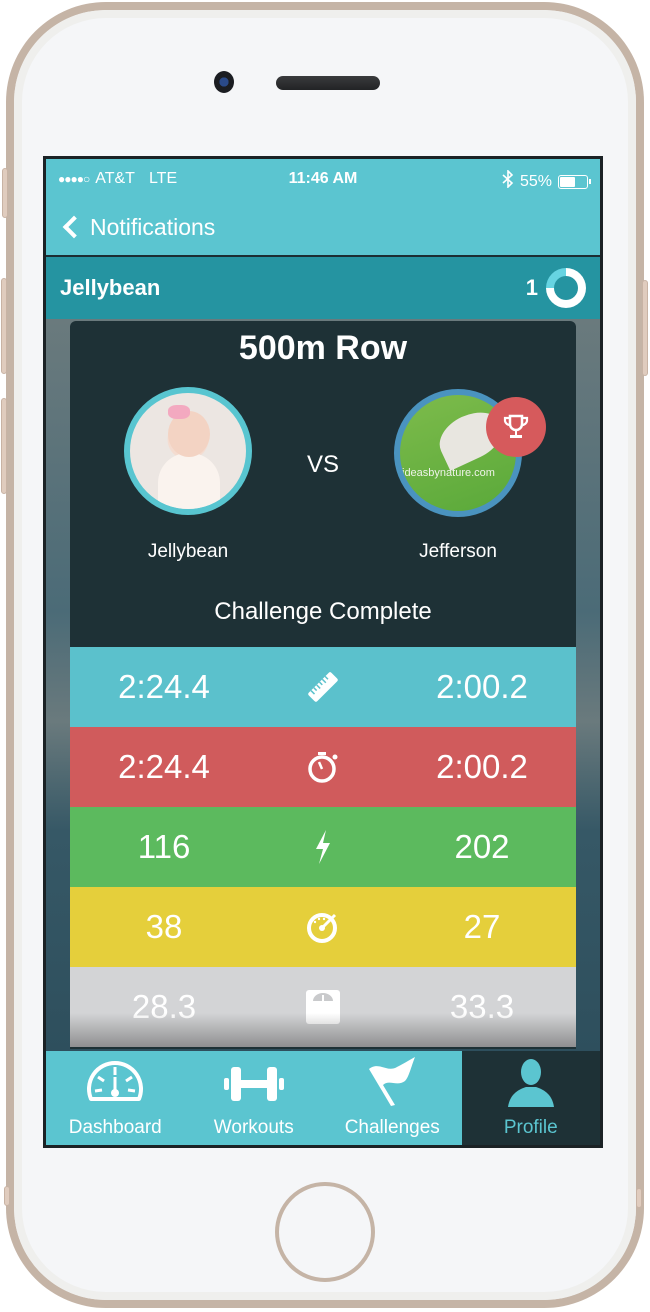 The image size is (650, 1312). Describe the element at coordinates (645, 328) in the screenshot. I see `power-button` at that location.